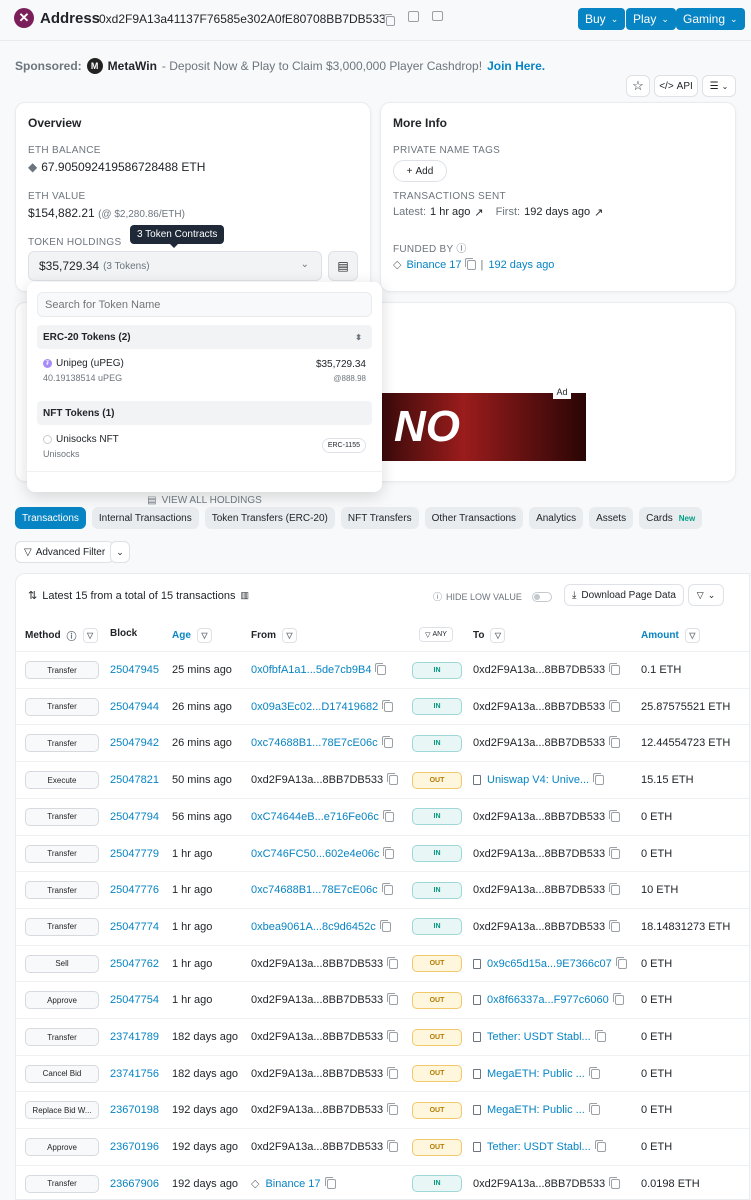  What do you see at coordinates (50, 518) in the screenshot?
I see `tab-transactions: Transactions` at bounding box center [50, 518].